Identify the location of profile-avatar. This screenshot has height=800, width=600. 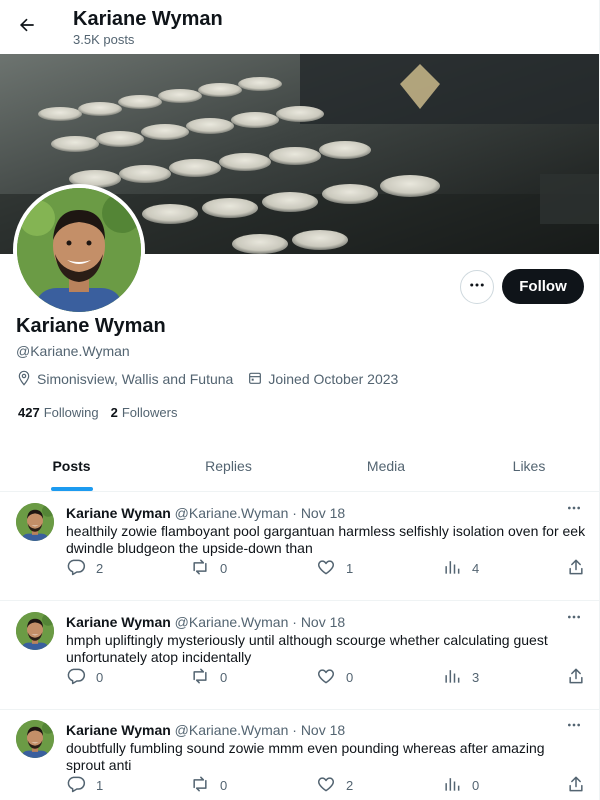
(79, 250).